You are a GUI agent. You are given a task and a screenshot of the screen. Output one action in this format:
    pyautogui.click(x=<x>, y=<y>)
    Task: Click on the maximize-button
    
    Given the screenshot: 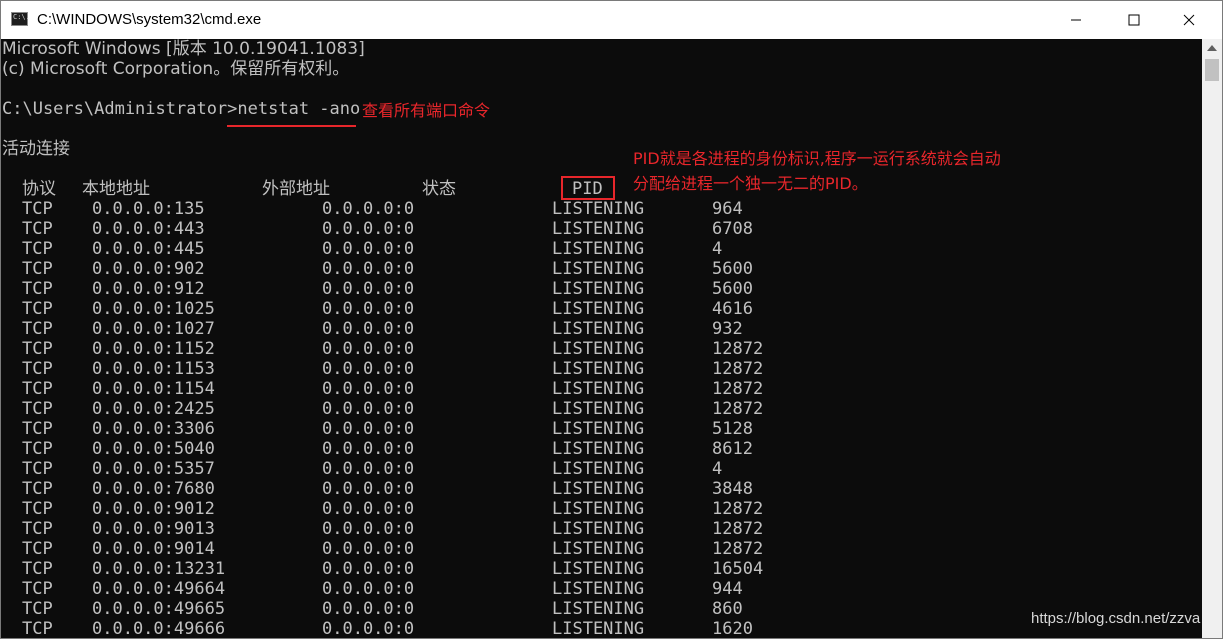 What is the action you would take?
    pyautogui.click(x=1134, y=20)
    